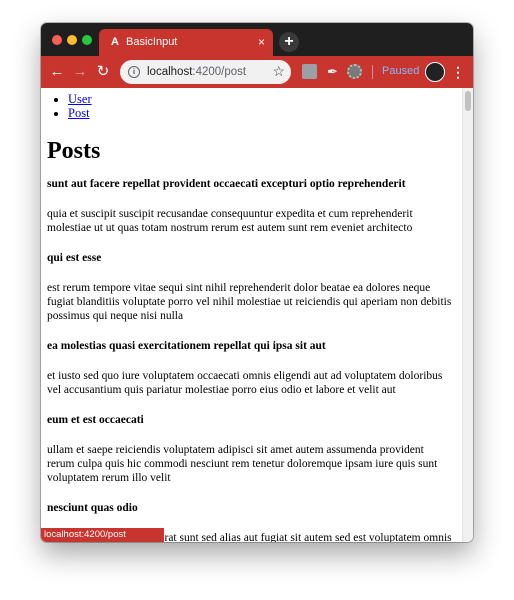 Image resolution: width=514 pixels, height=600 pixels. What do you see at coordinates (467, 315) in the screenshot?
I see `vertical-scrollbar` at bounding box center [467, 315].